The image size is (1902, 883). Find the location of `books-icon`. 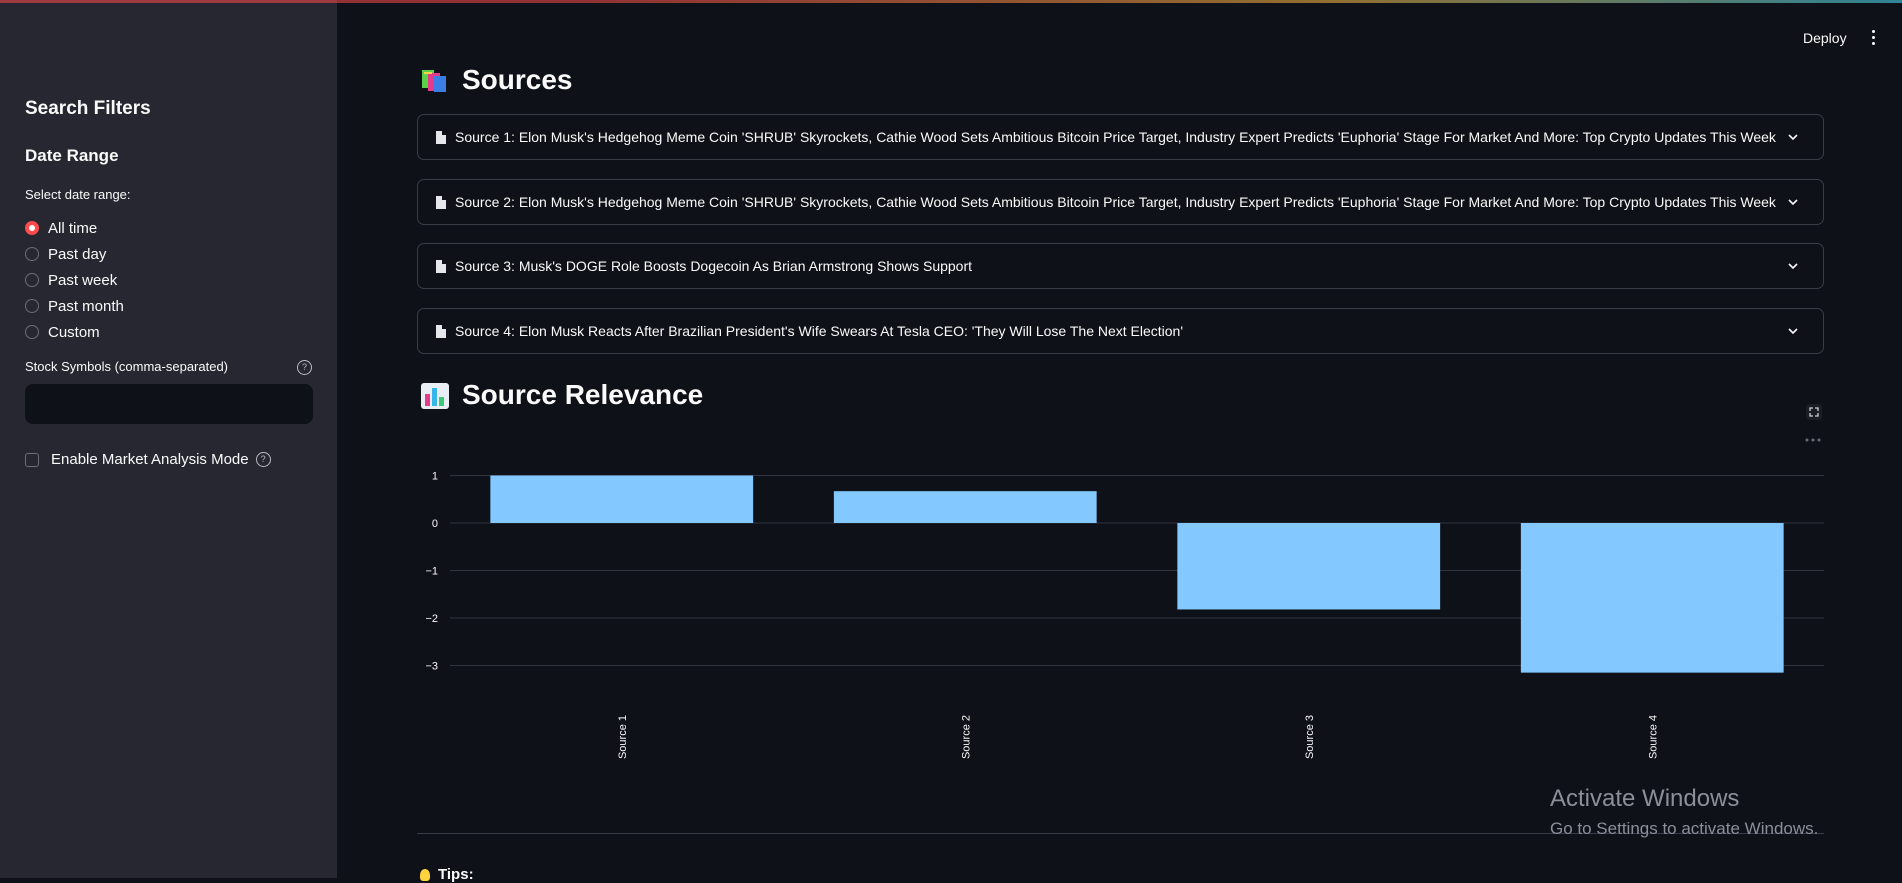

books-icon is located at coordinates (435, 80).